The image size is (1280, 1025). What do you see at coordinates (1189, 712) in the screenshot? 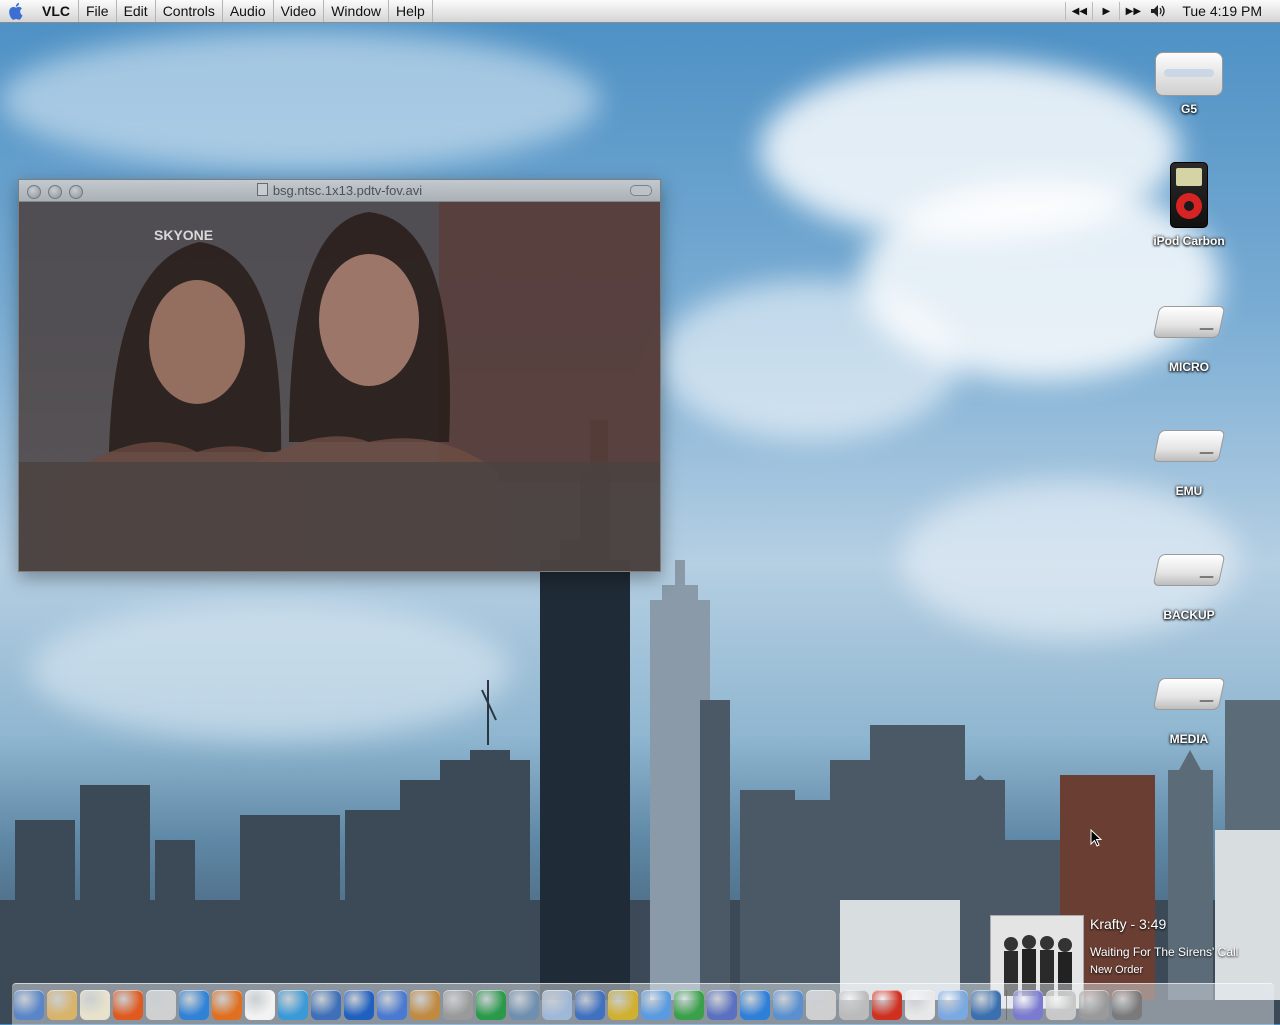
I see `desktop-icon-media: MEDIA` at bounding box center [1189, 712].